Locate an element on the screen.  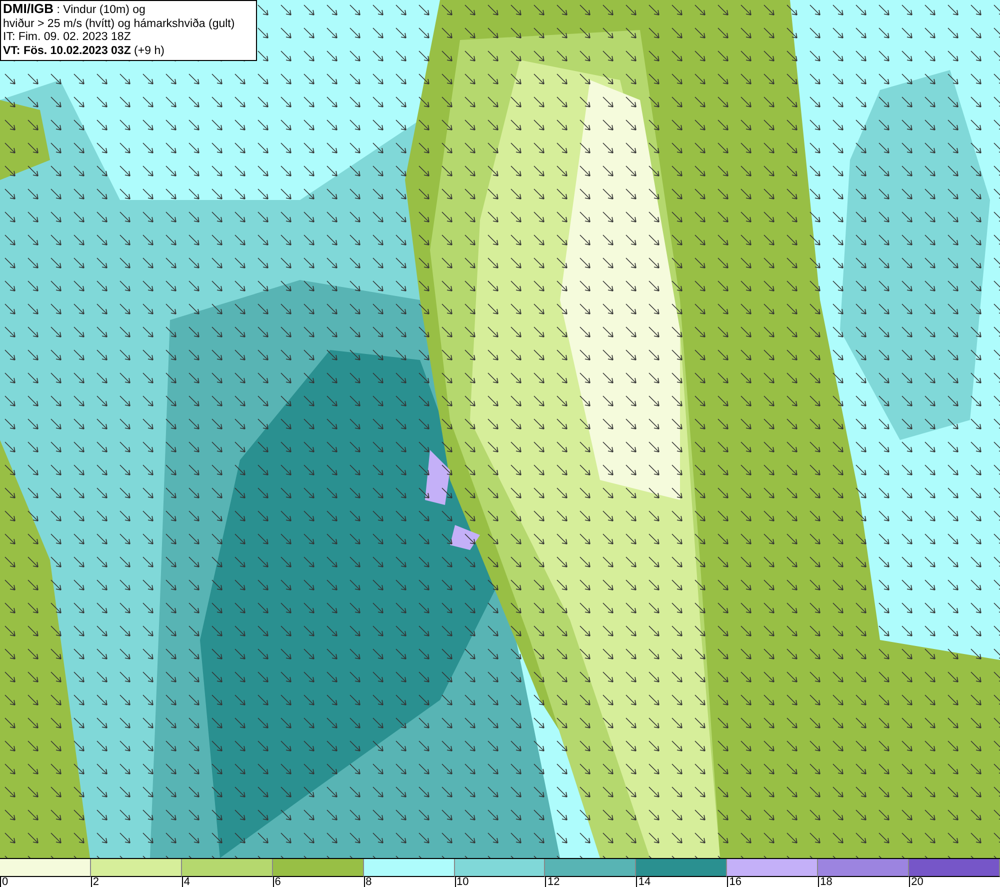
legend-label: 6 is located at coordinates (276, 882).